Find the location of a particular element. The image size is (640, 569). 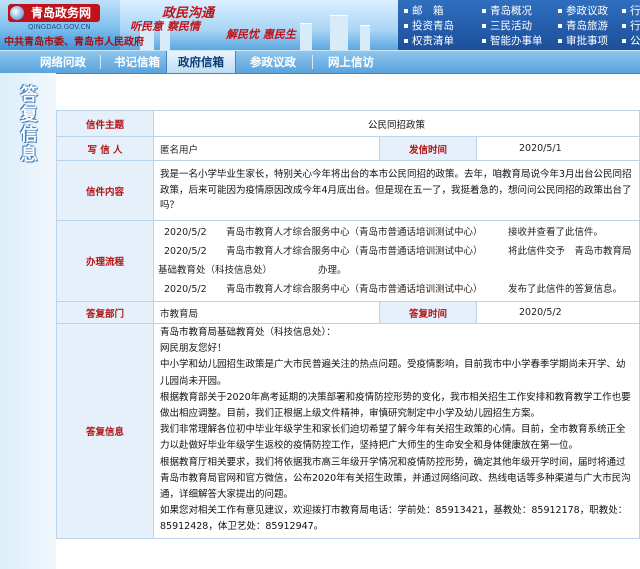

reply-dept-label: 答复部门 is located at coordinates (105, 312).